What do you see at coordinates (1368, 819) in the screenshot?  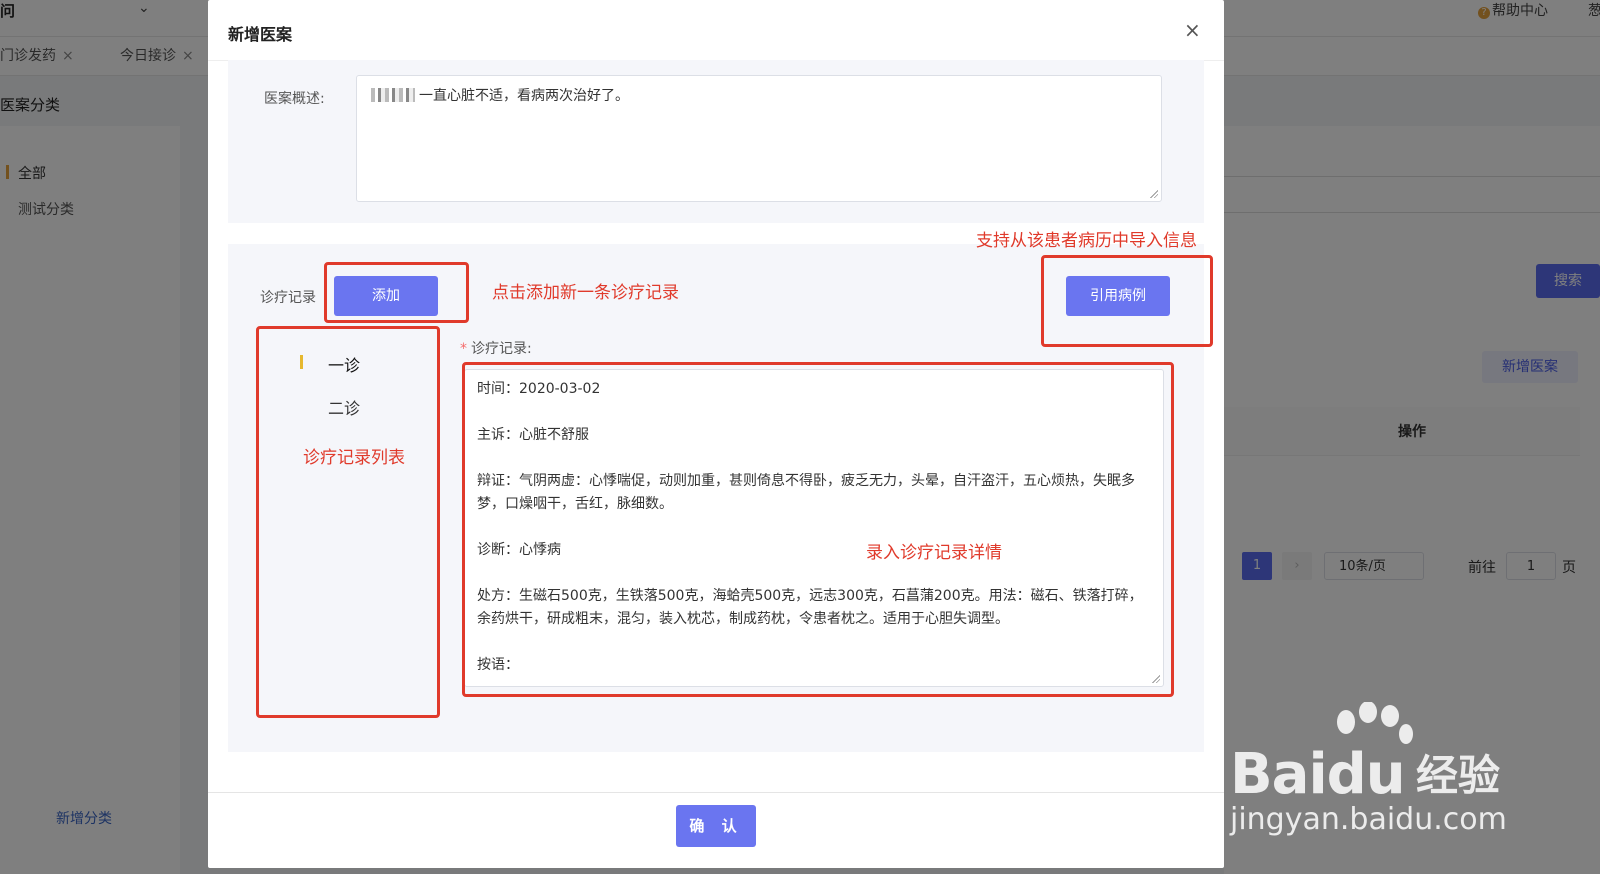 I see `watermark-url: jingyan.baidu.com` at bounding box center [1368, 819].